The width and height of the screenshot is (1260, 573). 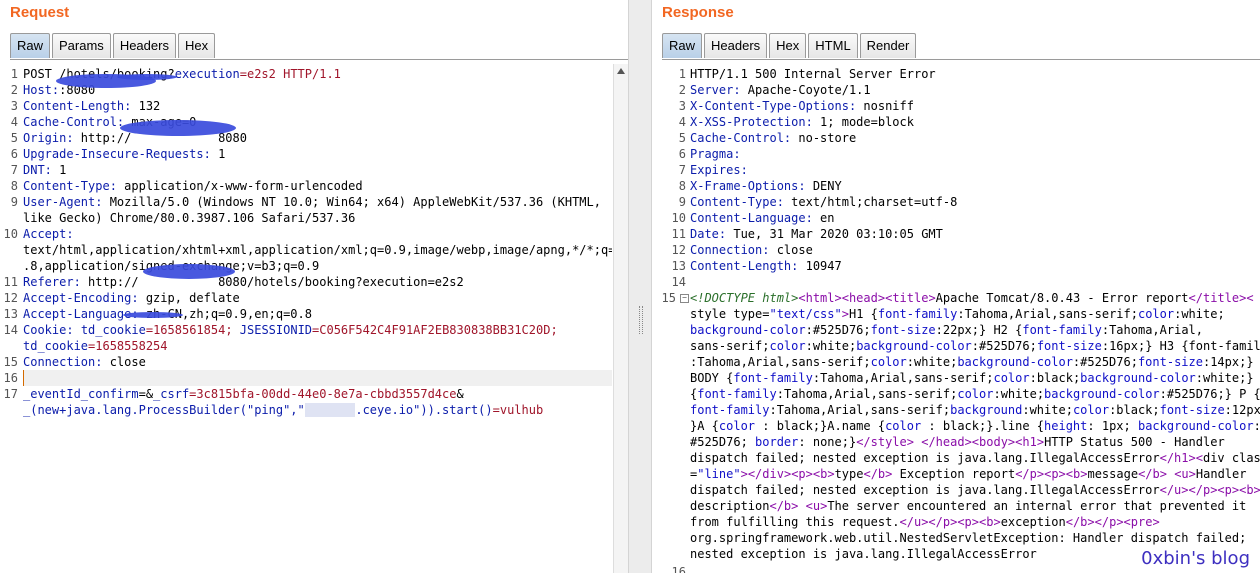 I want to click on line-number: 7, so click(x=682, y=170).